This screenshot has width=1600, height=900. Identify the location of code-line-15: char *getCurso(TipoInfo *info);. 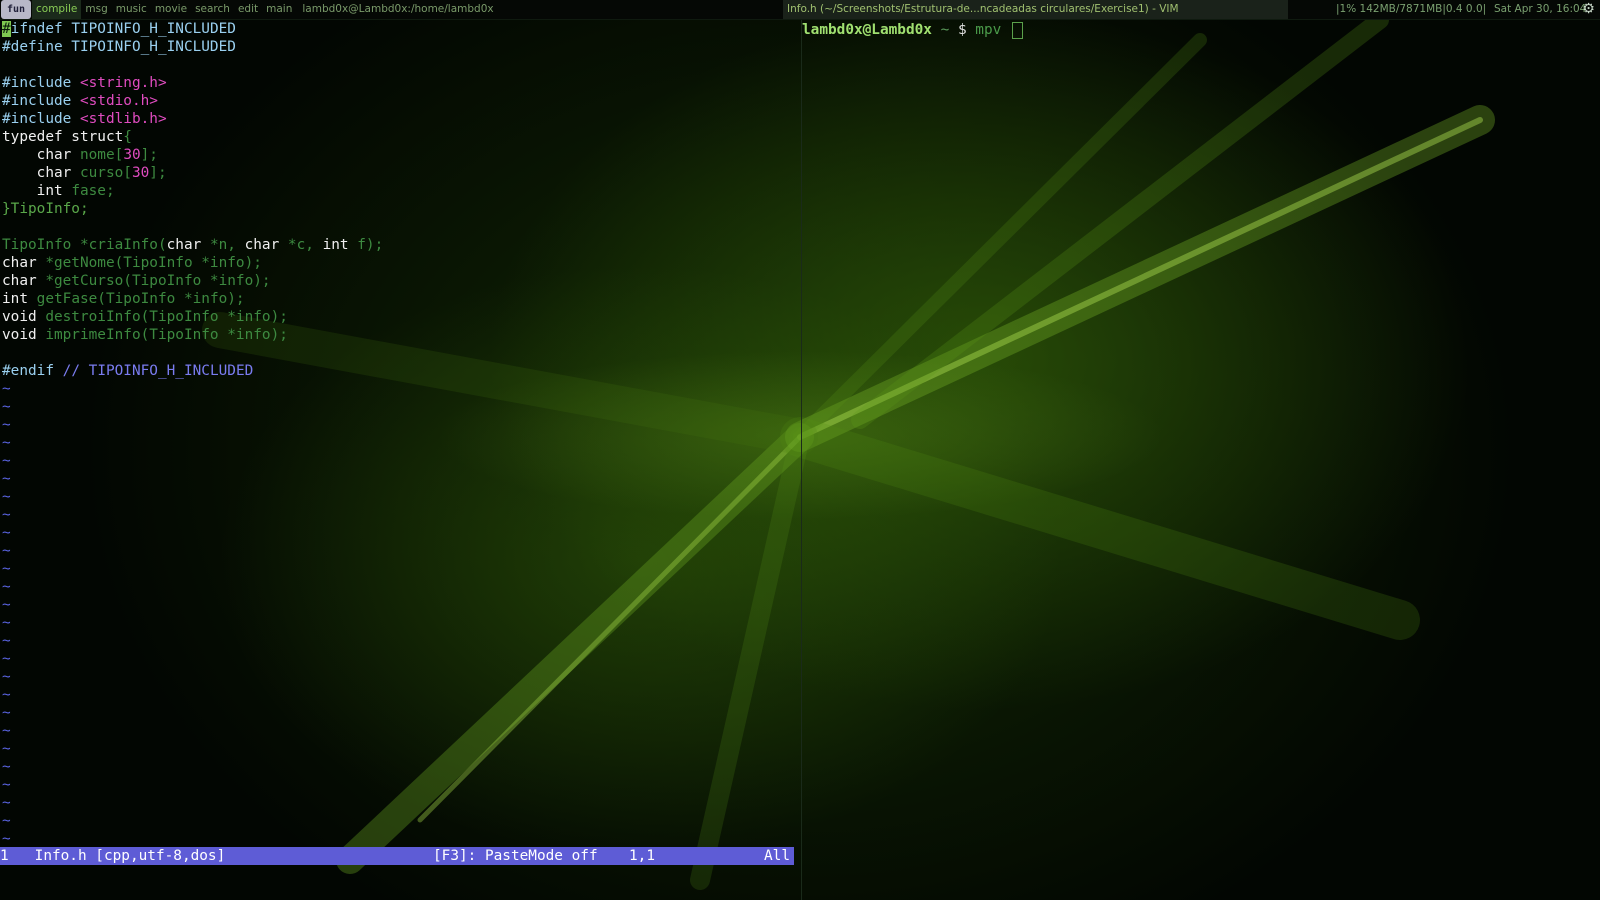
(136, 281).